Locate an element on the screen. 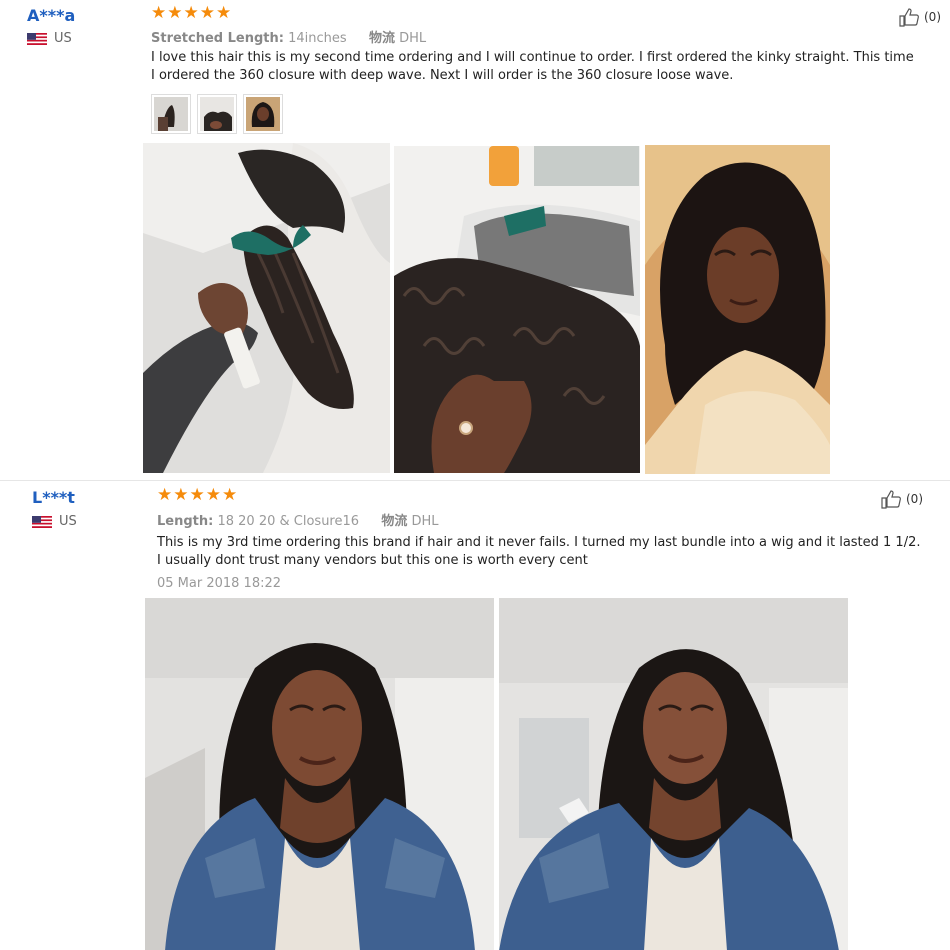 The image size is (950, 950). length-value: 14inches is located at coordinates (317, 38).